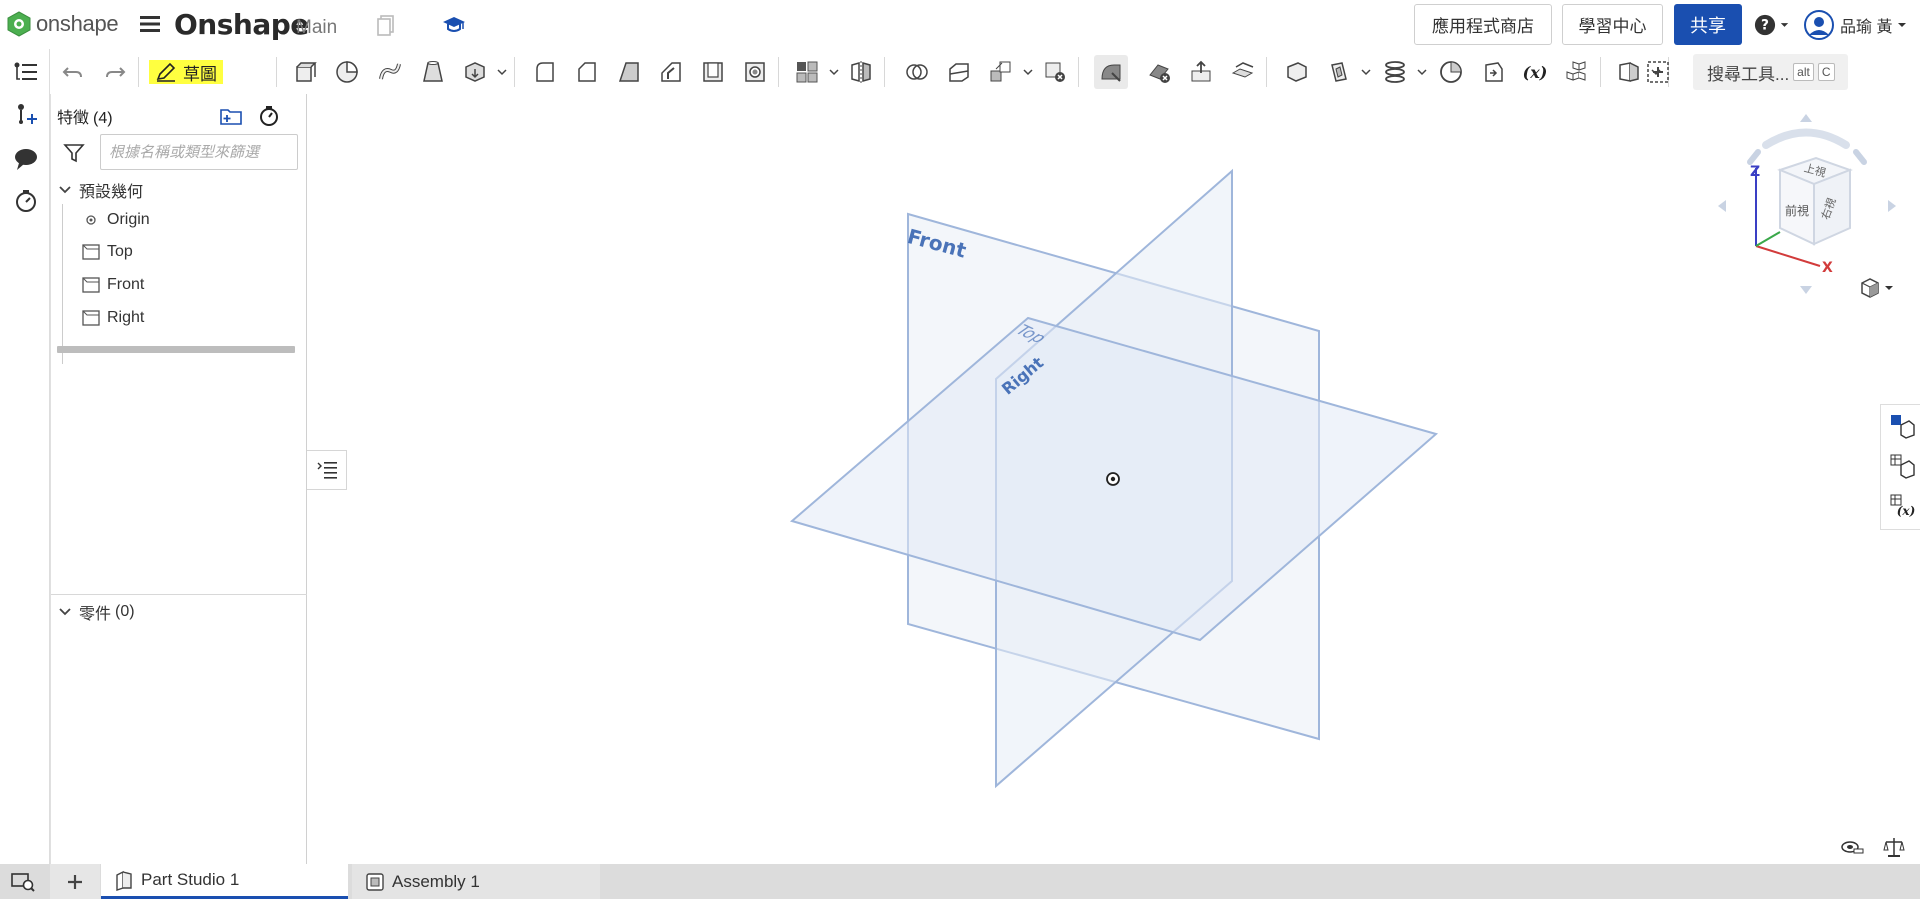 The height and width of the screenshot is (899, 1920). Describe the element at coordinates (1770, 72) in the screenshot. I see `search-tools-button: 搜尋工具... alt C` at that location.